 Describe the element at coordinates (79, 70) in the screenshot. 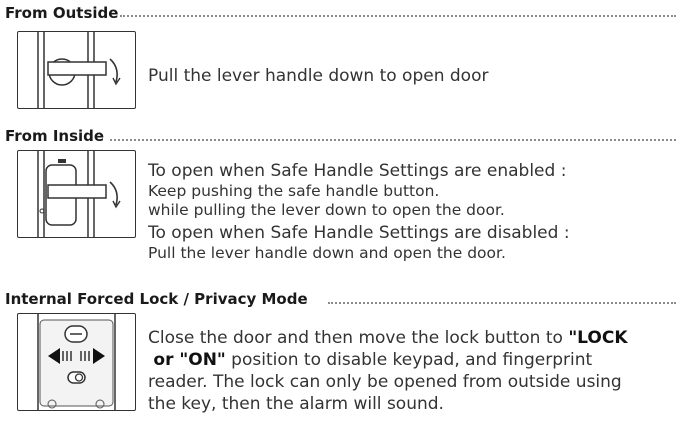

I see `door-handle-icon` at that location.